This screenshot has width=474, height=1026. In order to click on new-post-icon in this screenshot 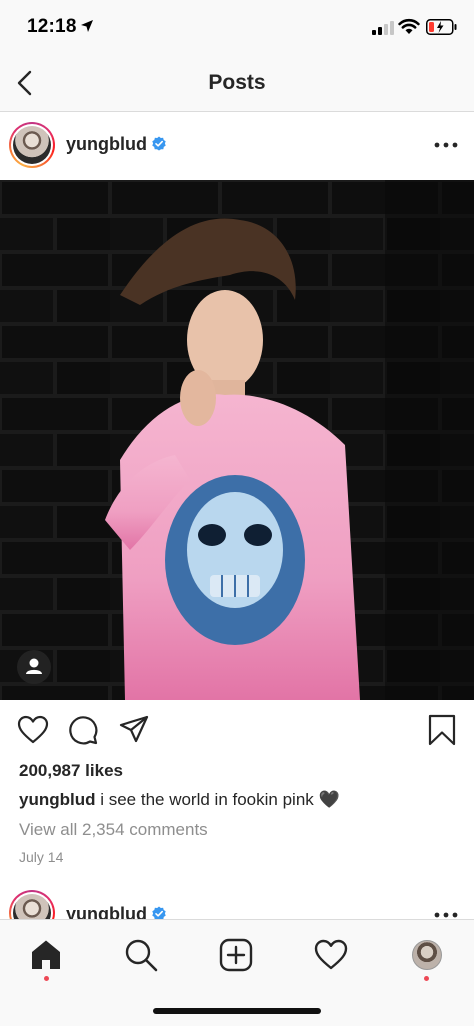, I will do `click(236, 955)`.